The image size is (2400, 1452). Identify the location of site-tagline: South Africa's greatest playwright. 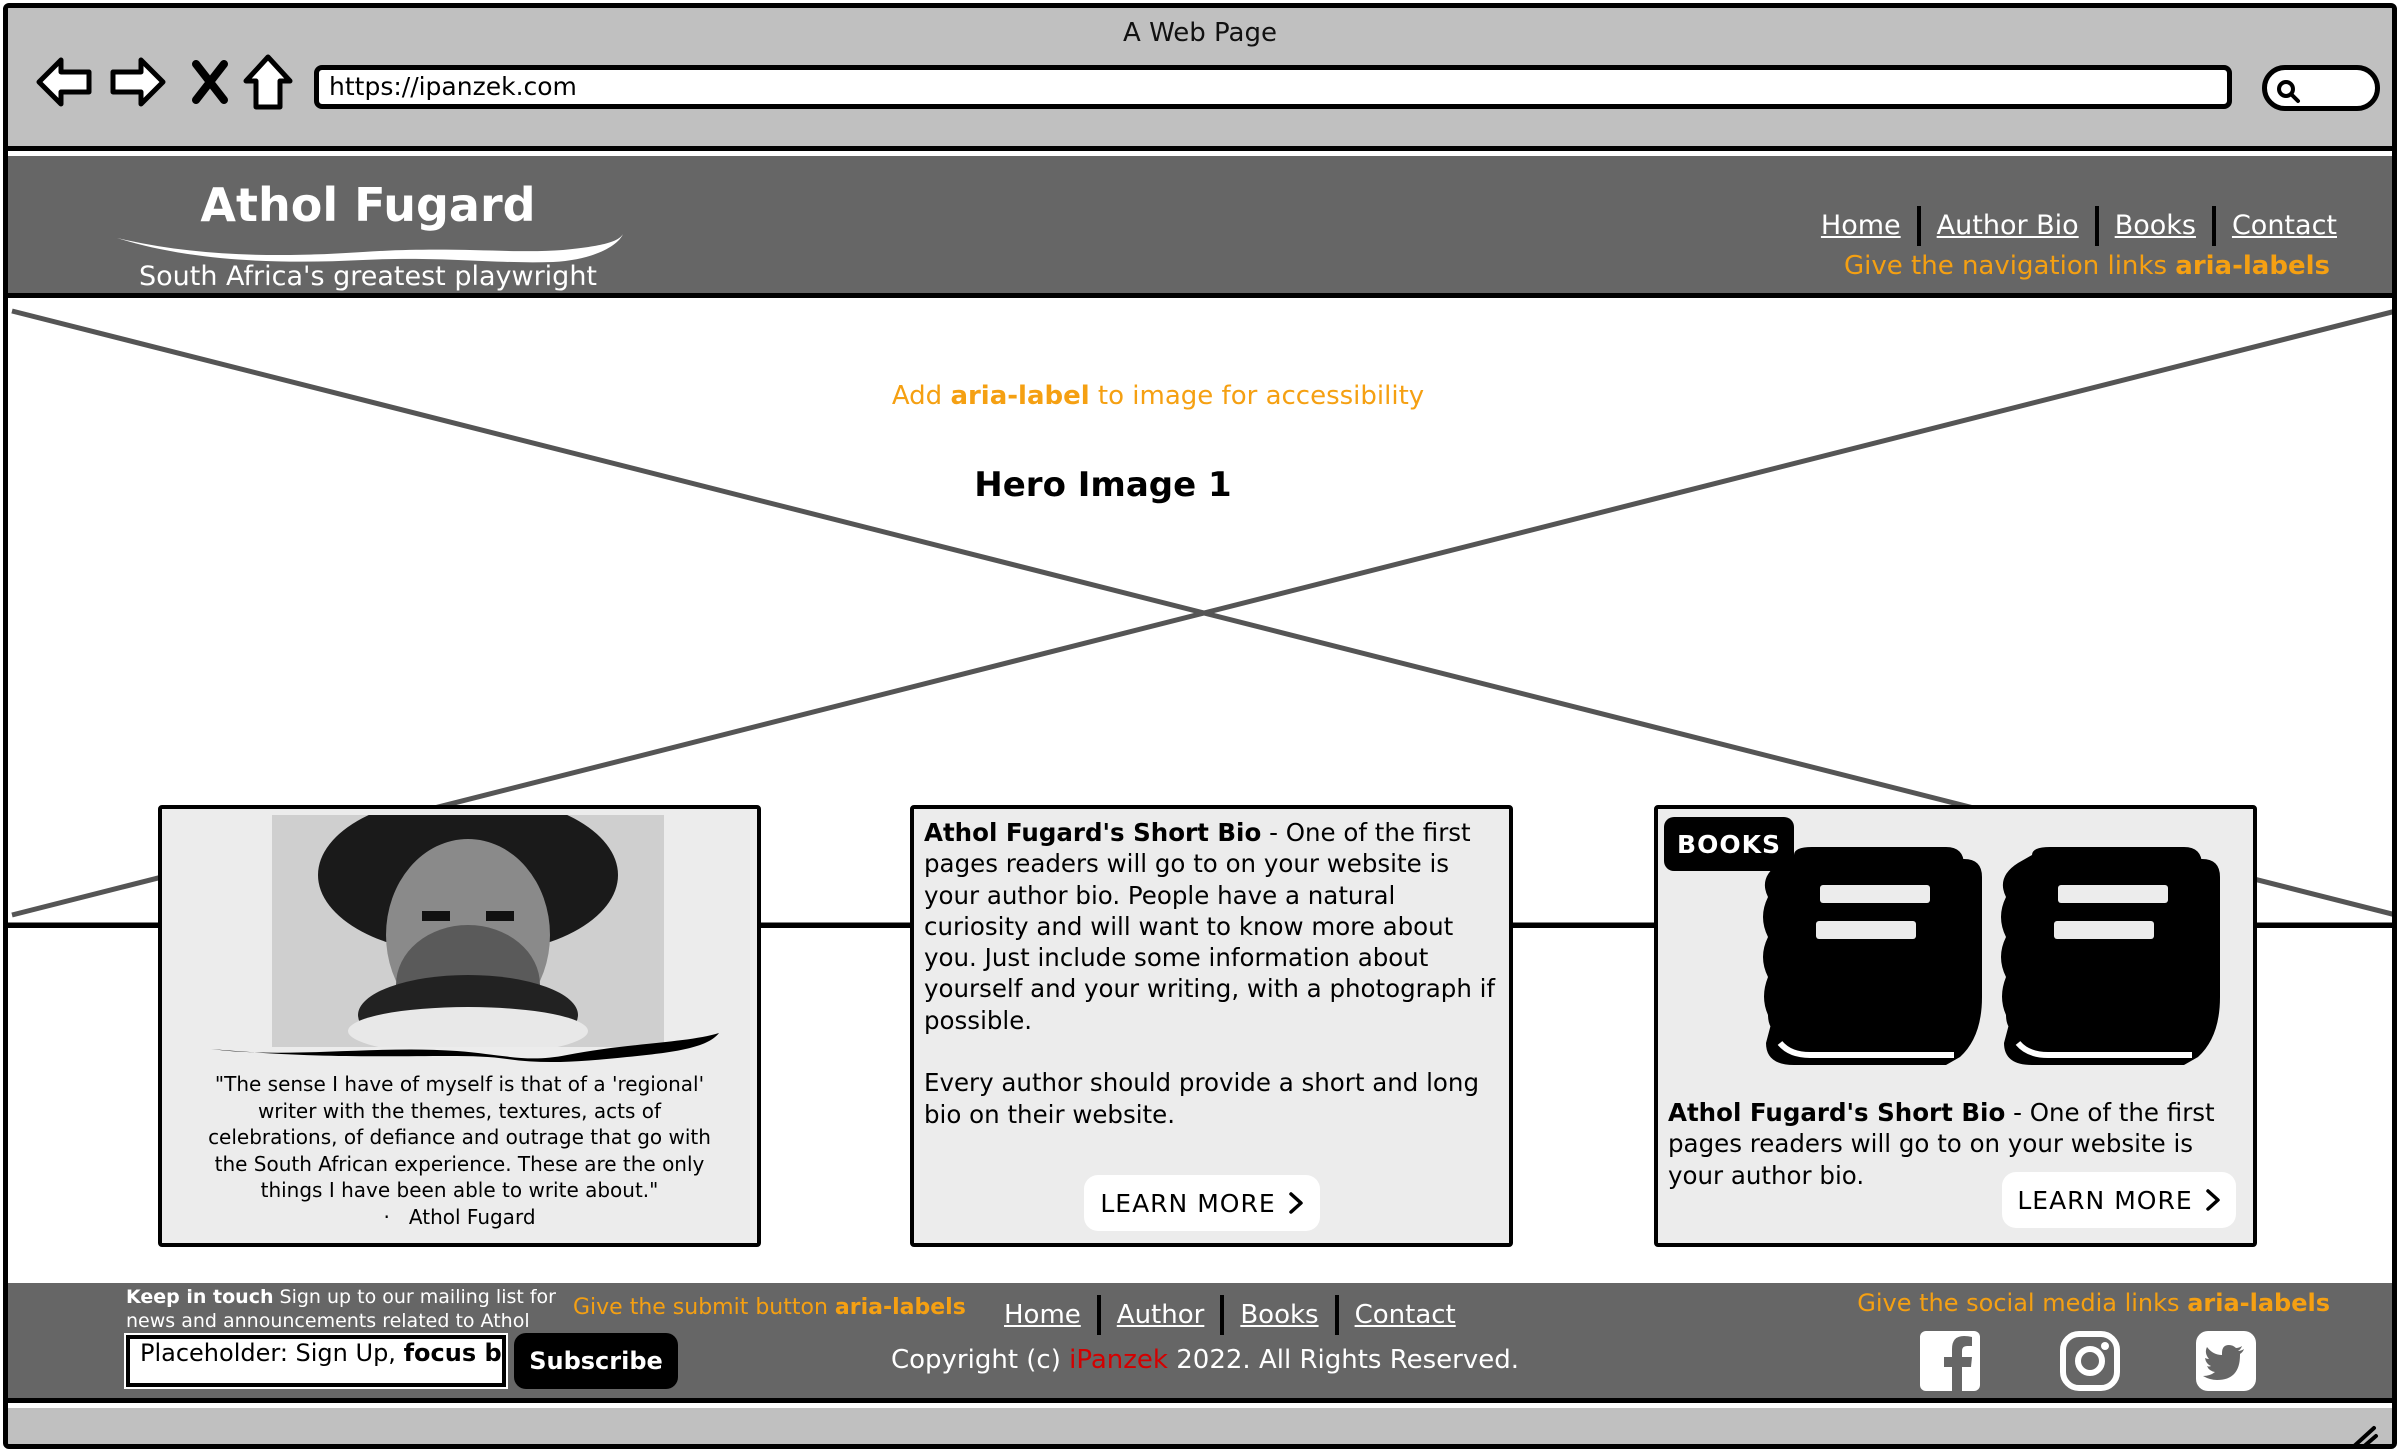
(368, 276).